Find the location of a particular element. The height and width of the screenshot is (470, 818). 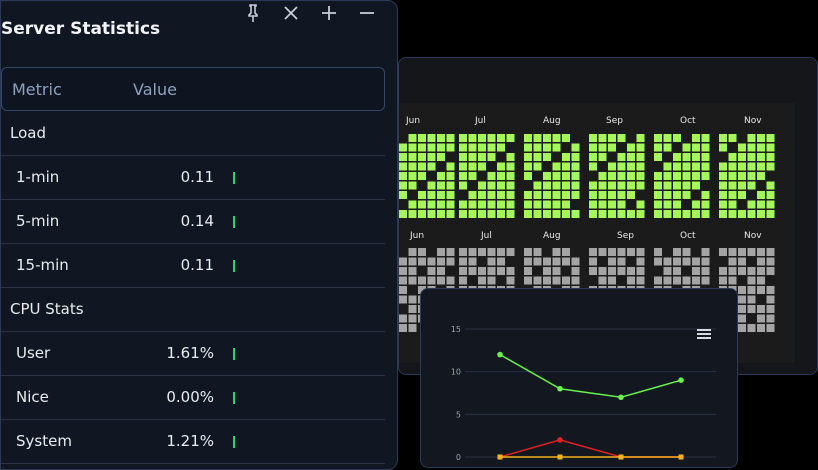

column-value: Value is located at coordinates (155, 89).